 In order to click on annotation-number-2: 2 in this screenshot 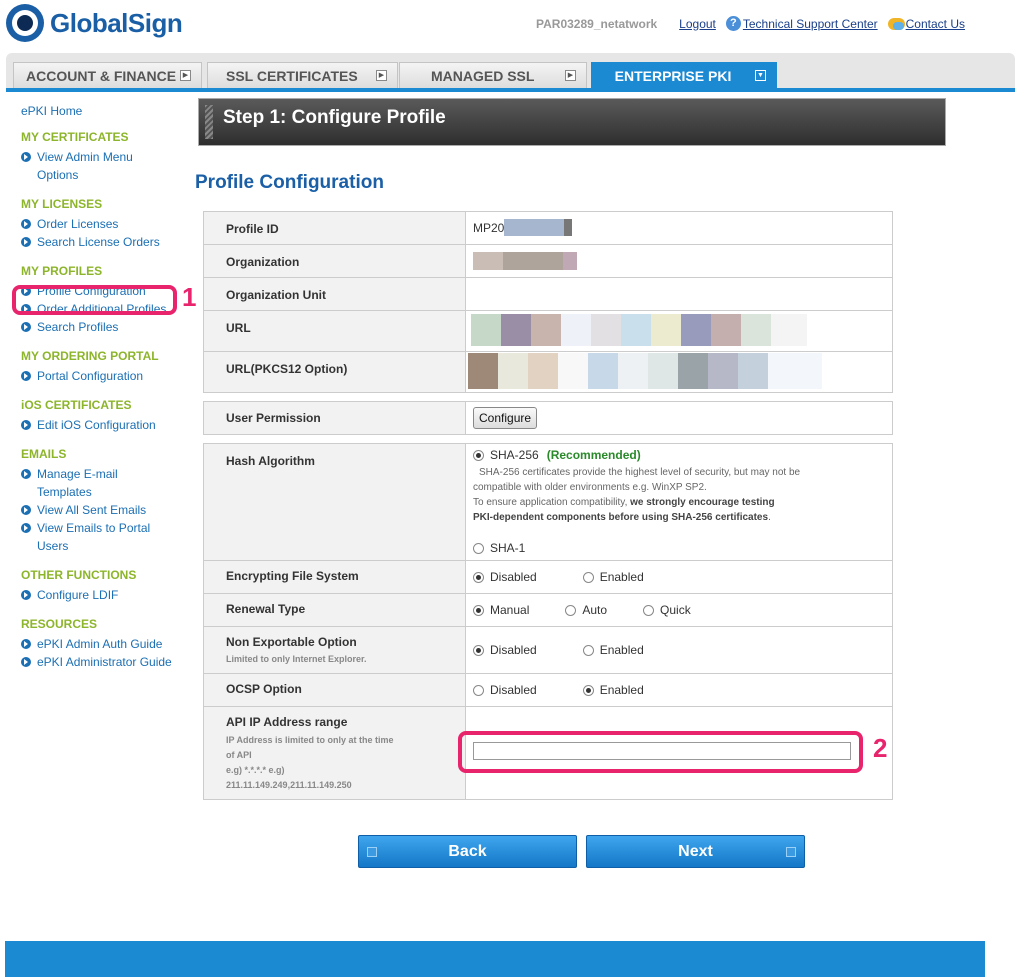, I will do `click(880, 748)`.